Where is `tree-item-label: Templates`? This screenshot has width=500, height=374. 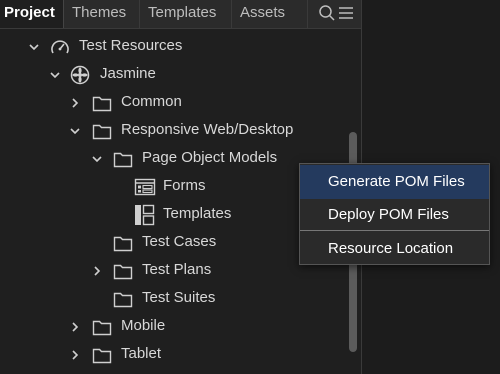
tree-item-label: Templates is located at coordinates (197, 213).